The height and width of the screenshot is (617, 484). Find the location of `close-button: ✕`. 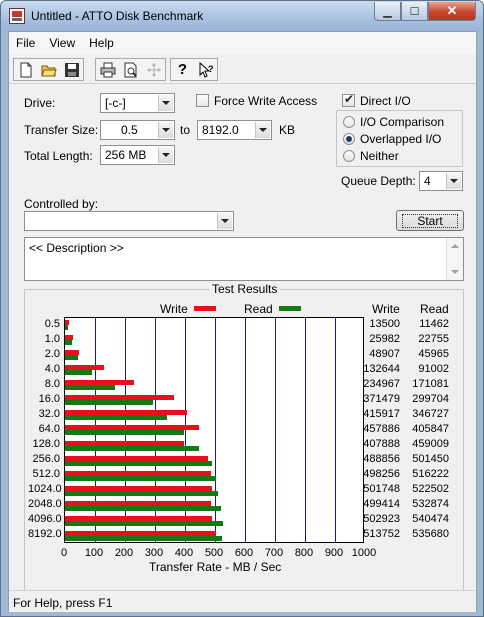

close-button: ✕ is located at coordinates (452, 11).